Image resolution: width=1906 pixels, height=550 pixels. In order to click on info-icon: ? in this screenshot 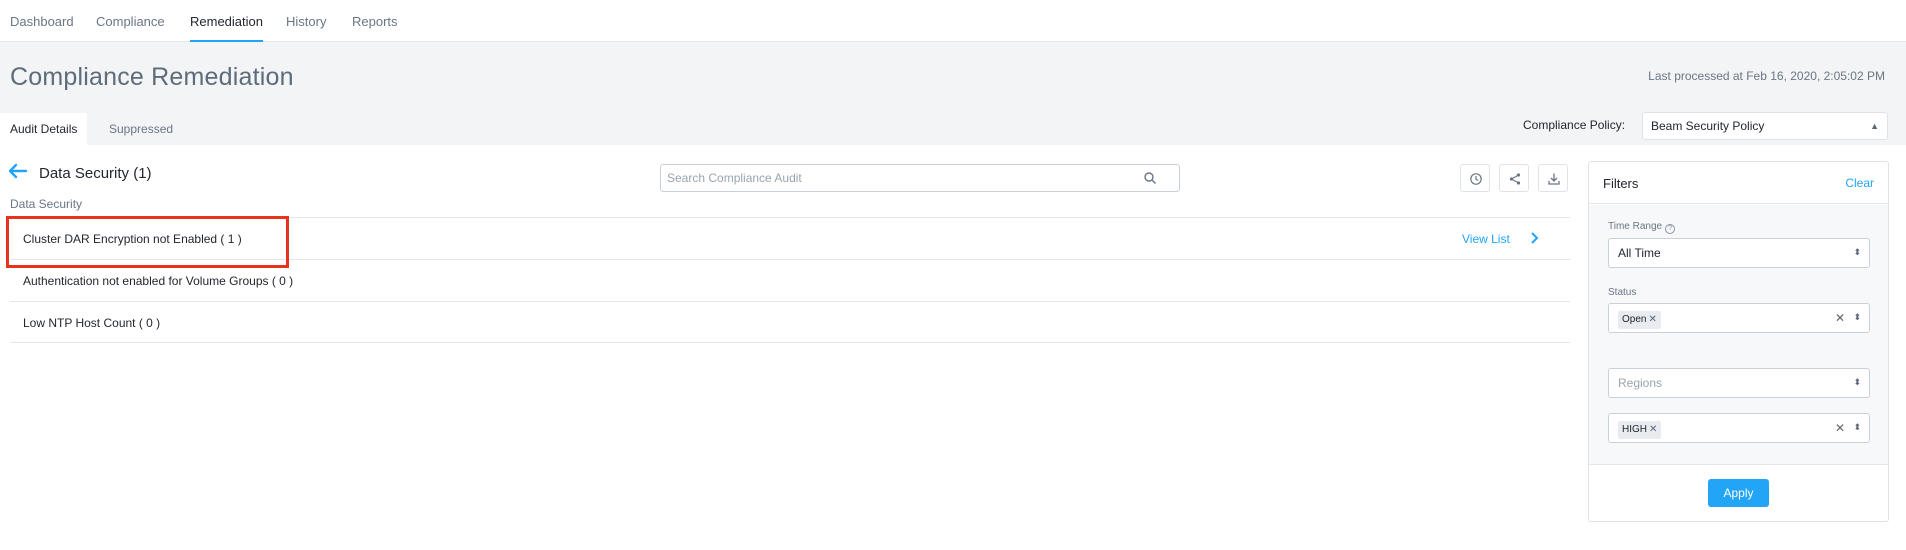, I will do `click(1670, 229)`.